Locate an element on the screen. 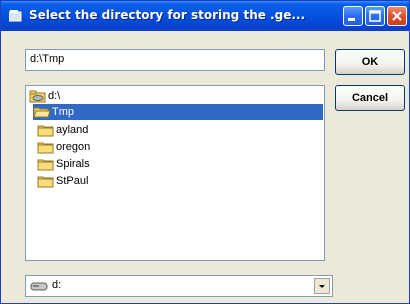 The width and height of the screenshot is (410, 304). directory-item-ayland: ayland is located at coordinates (77, 130).